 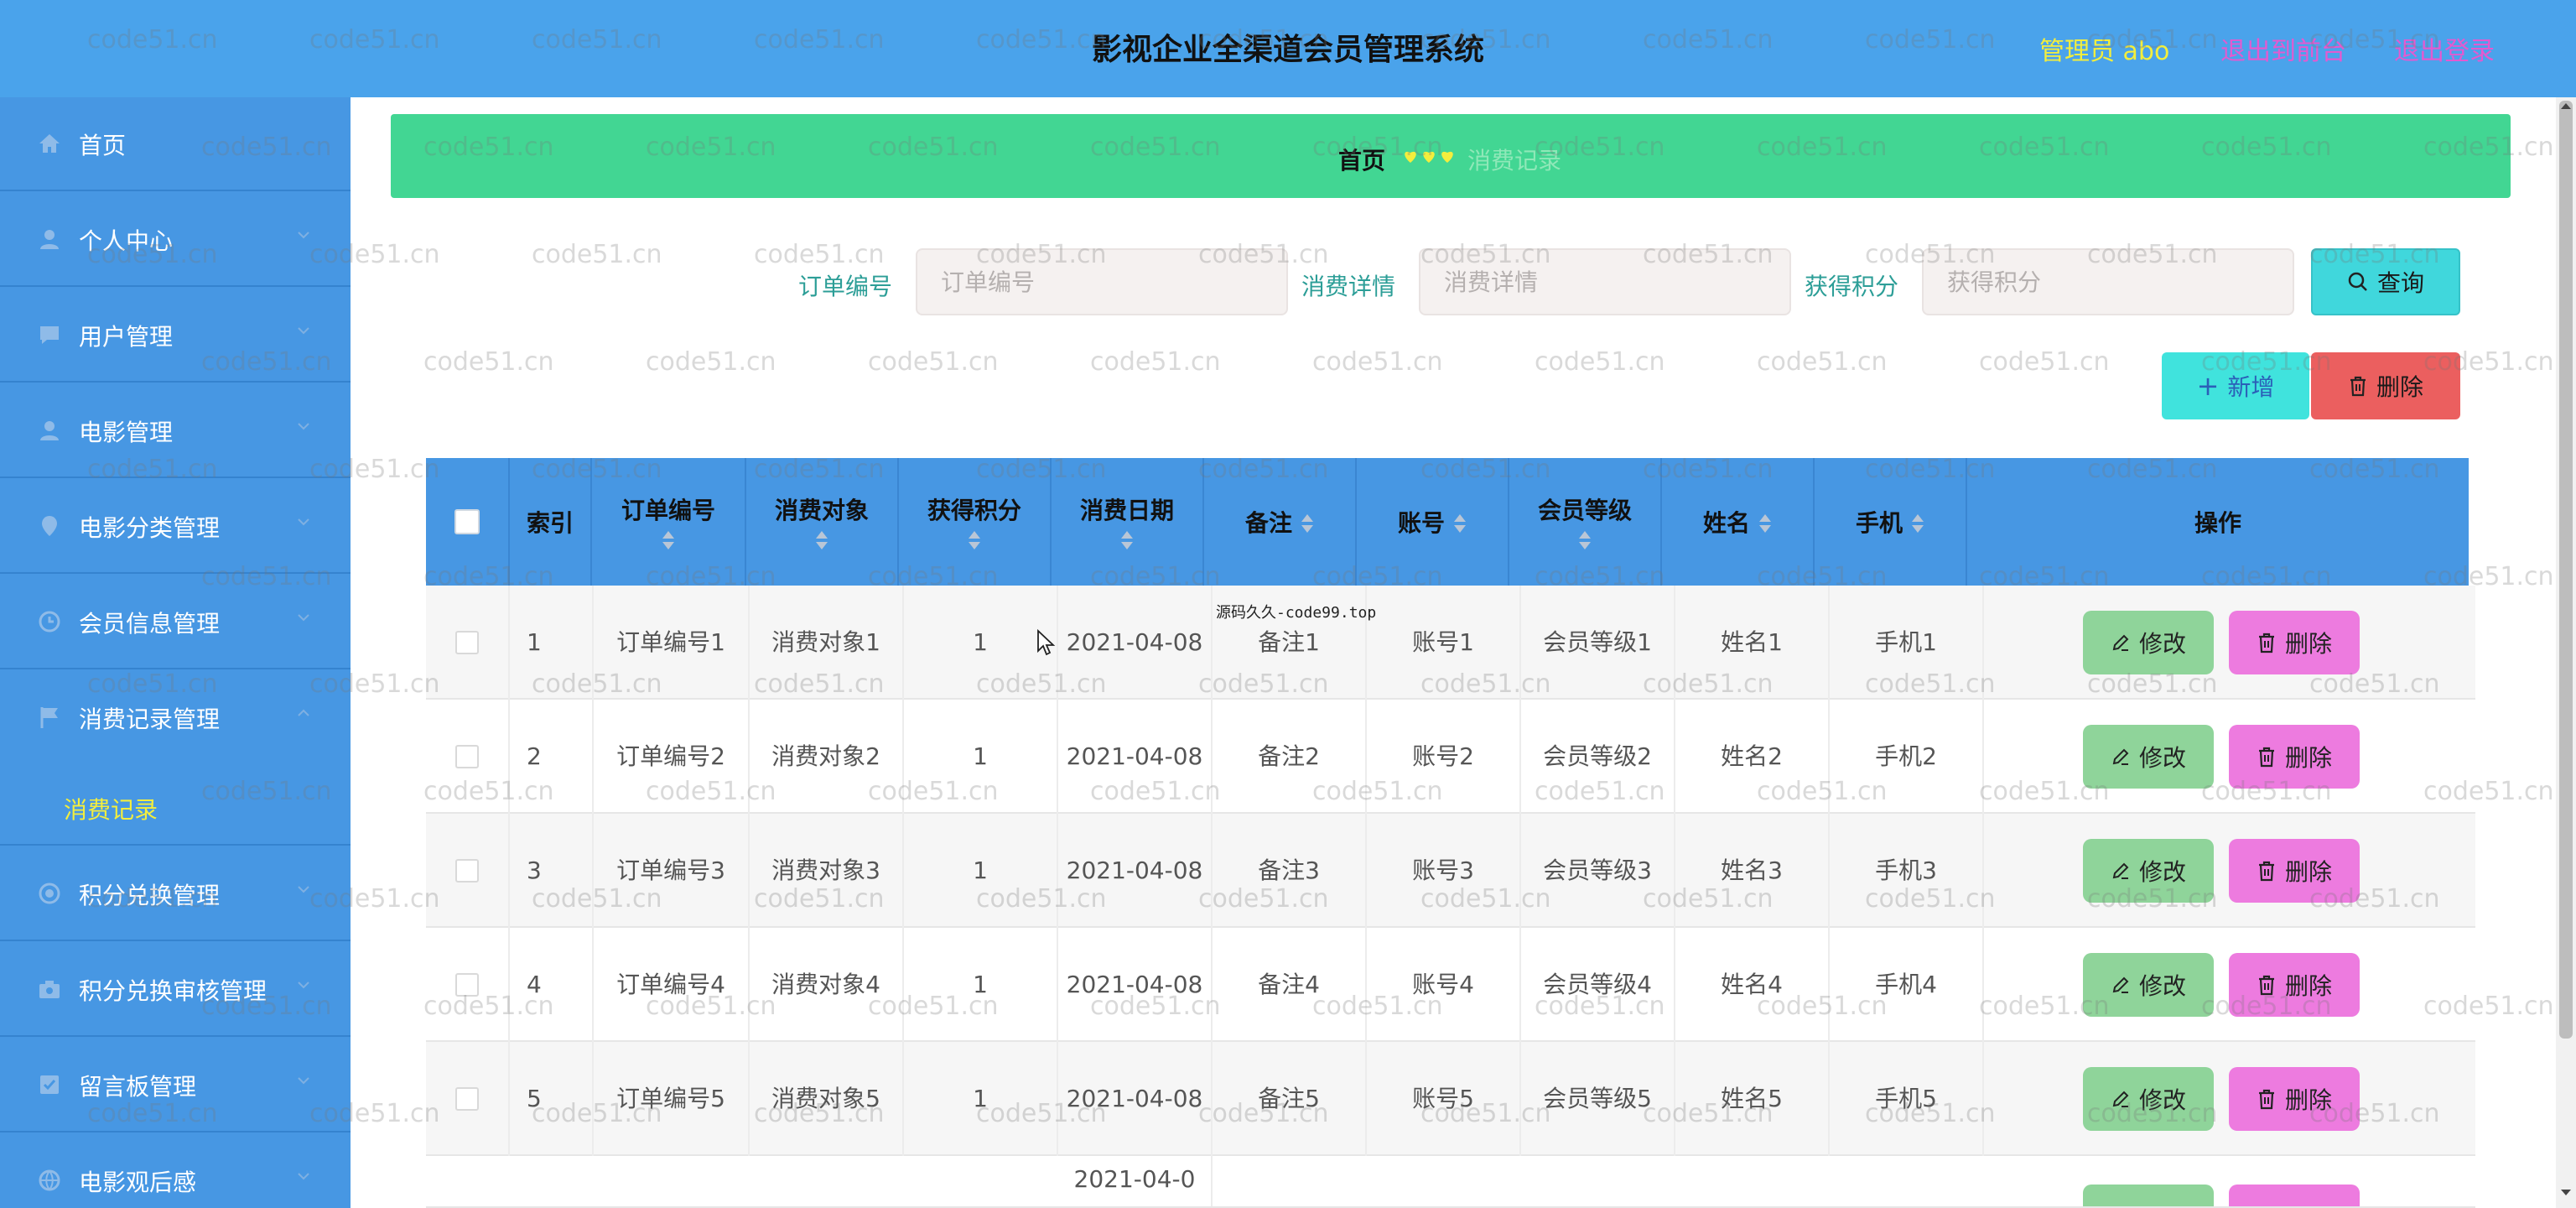 What do you see at coordinates (2148, 1195) in the screenshot?
I see `edit-button` at bounding box center [2148, 1195].